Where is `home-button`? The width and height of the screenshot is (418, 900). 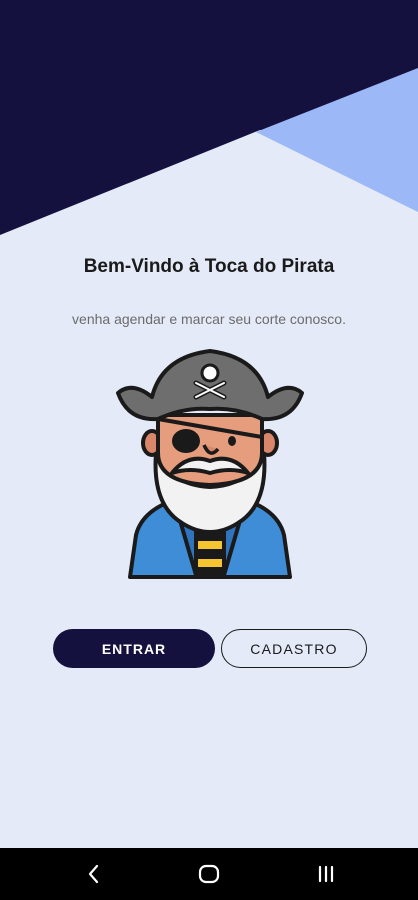
home-button is located at coordinates (209, 874).